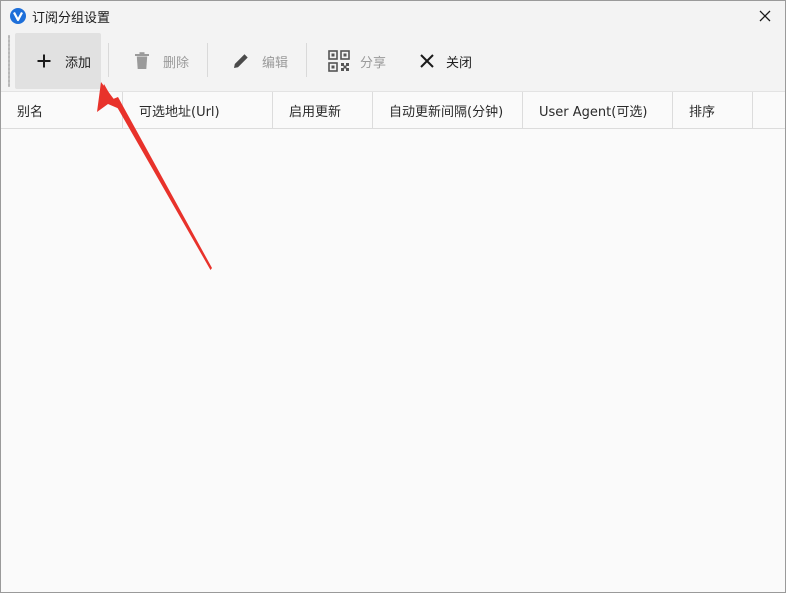  What do you see at coordinates (9, 61) in the screenshot?
I see `toolbar-grip` at bounding box center [9, 61].